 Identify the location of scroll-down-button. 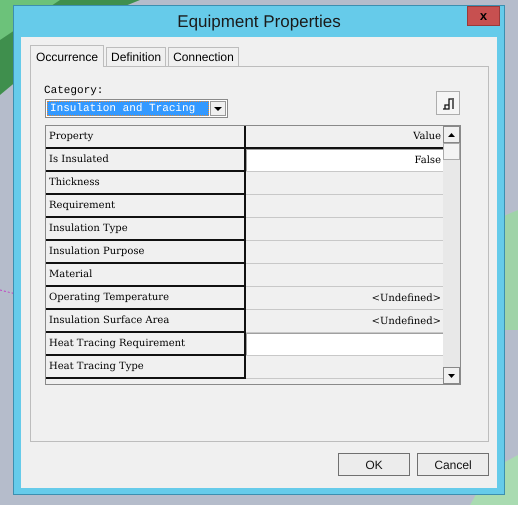
(451, 375).